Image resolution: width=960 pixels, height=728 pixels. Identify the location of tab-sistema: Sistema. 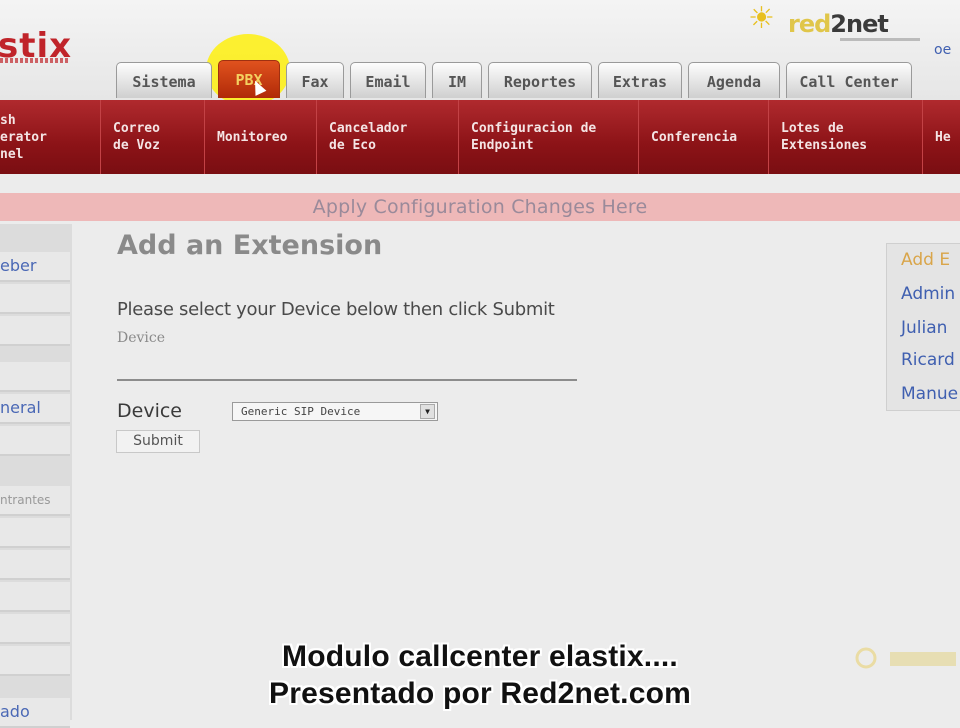
(164, 80).